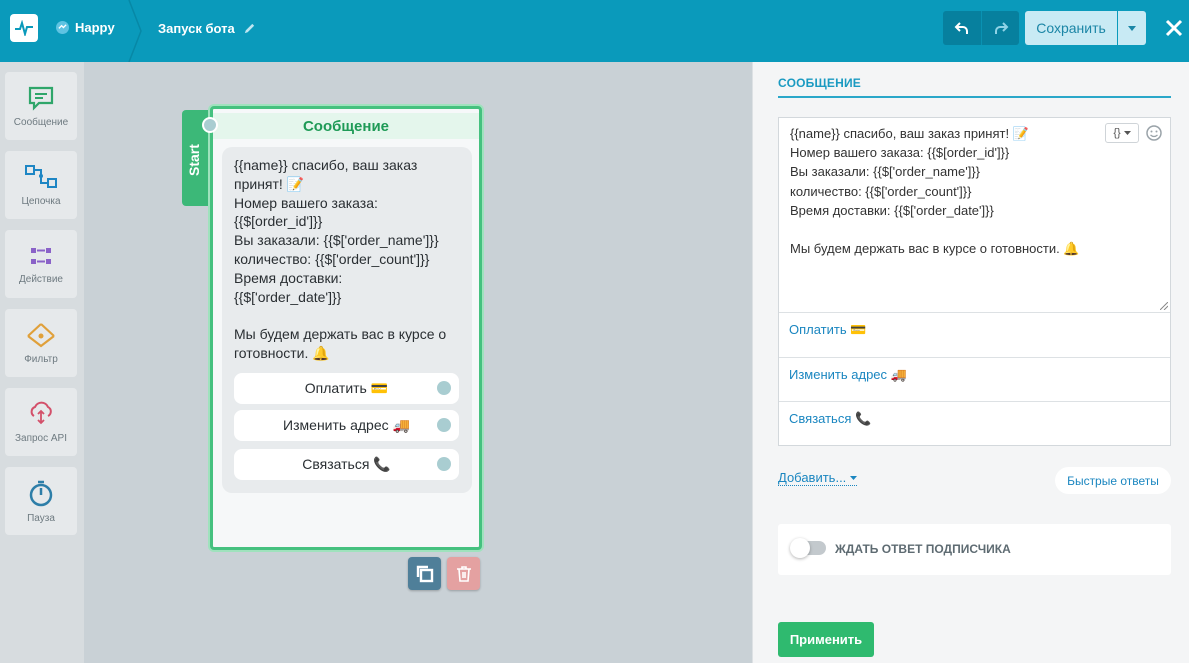 The height and width of the screenshot is (663, 1189). I want to click on panel-title-underline, so click(974, 97).